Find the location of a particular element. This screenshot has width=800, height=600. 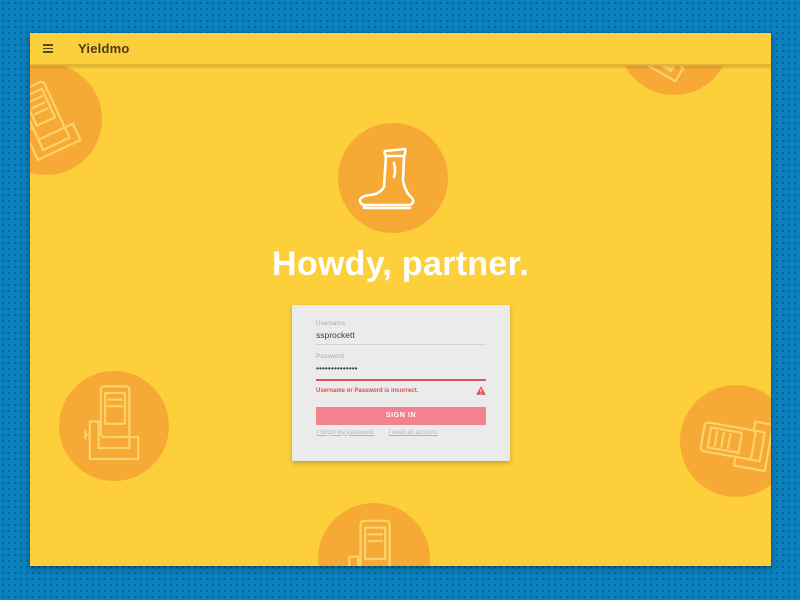

username-input: ssprockett is located at coordinates (401, 335).